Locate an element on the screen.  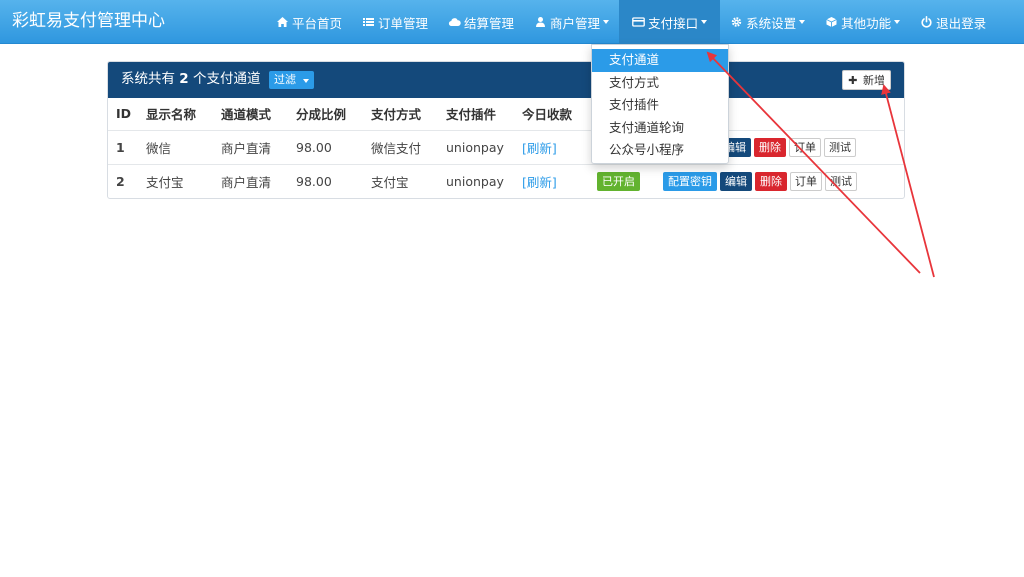
nav-logout: 退出登录 is located at coordinates (953, 22).